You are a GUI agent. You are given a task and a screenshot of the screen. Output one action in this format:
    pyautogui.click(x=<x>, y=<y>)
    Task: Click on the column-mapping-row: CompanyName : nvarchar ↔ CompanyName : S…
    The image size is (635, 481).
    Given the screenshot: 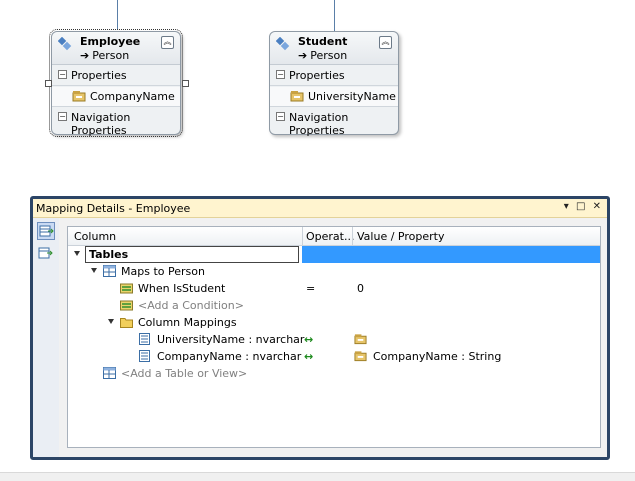 What is the action you would take?
    pyautogui.click(x=334, y=356)
    